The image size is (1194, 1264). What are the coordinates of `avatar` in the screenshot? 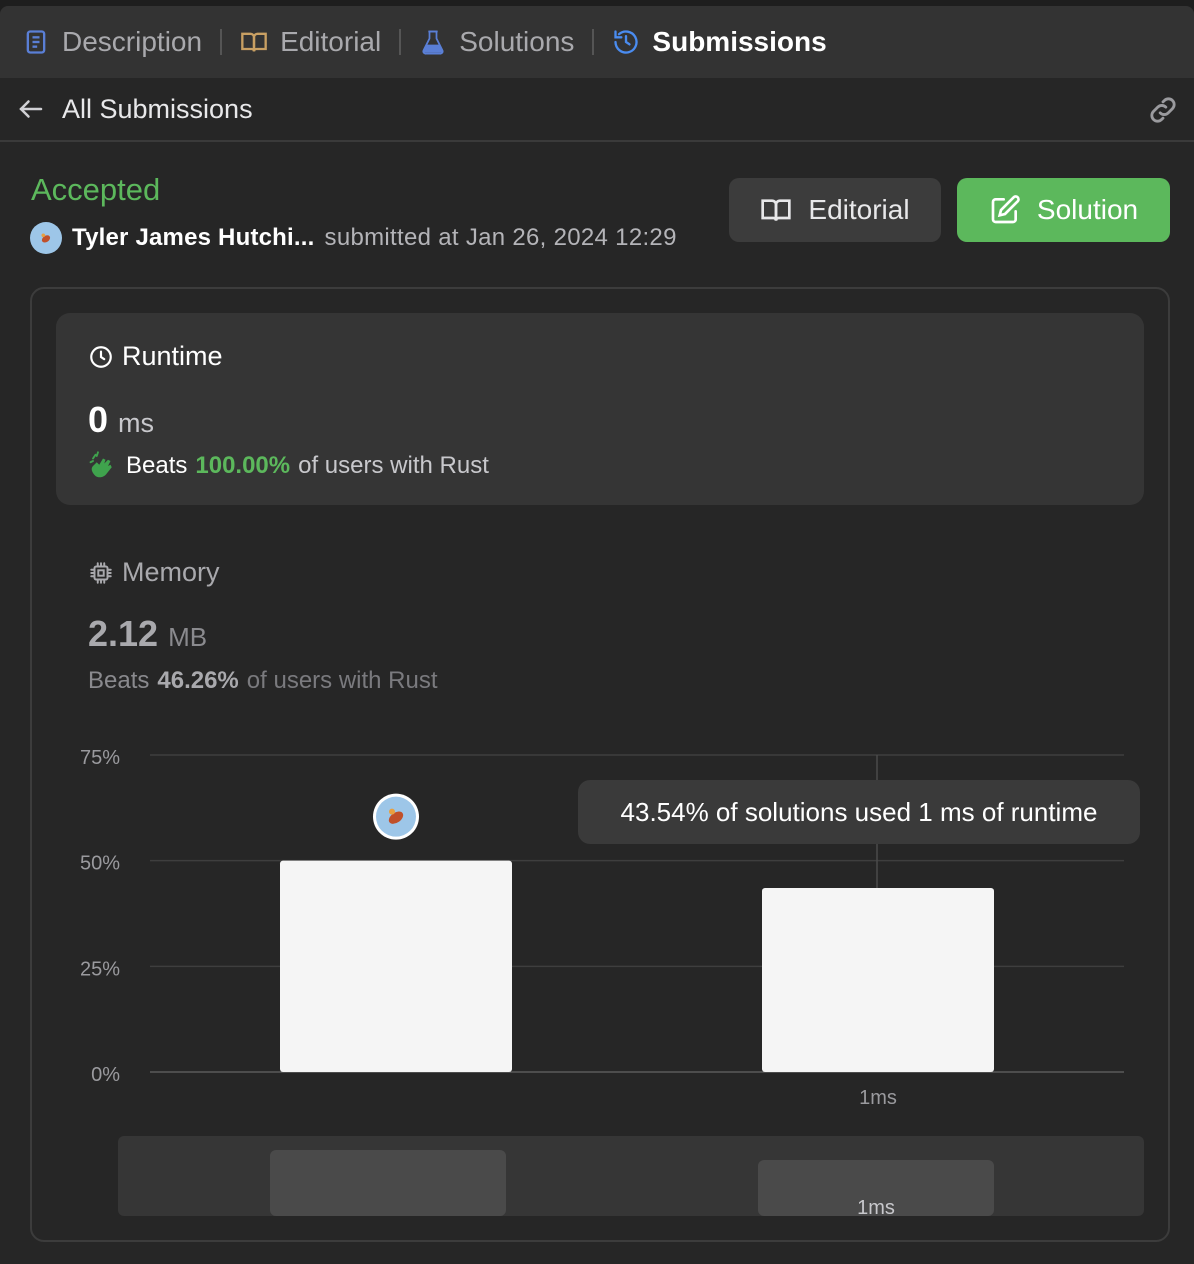 It's located at (46, 238).